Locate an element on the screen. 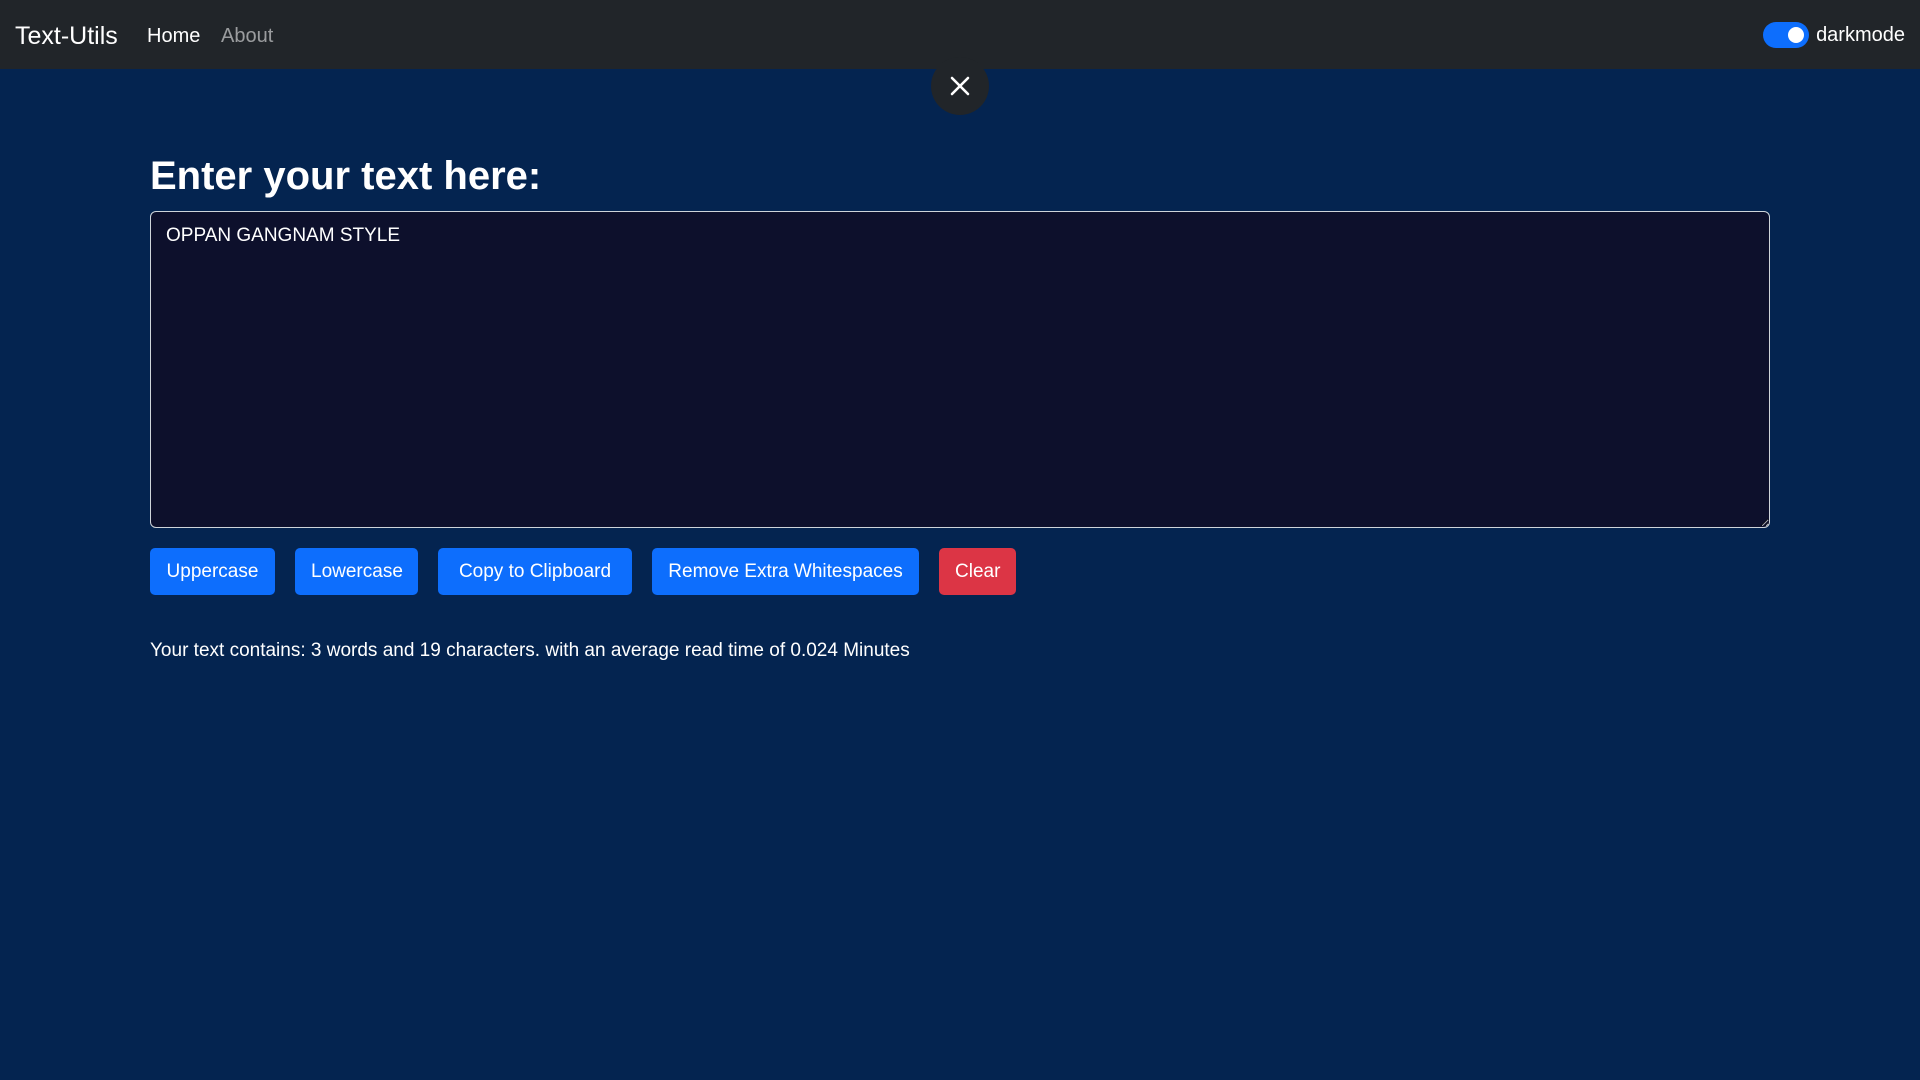  close-button is located at coordinates (960, 86).